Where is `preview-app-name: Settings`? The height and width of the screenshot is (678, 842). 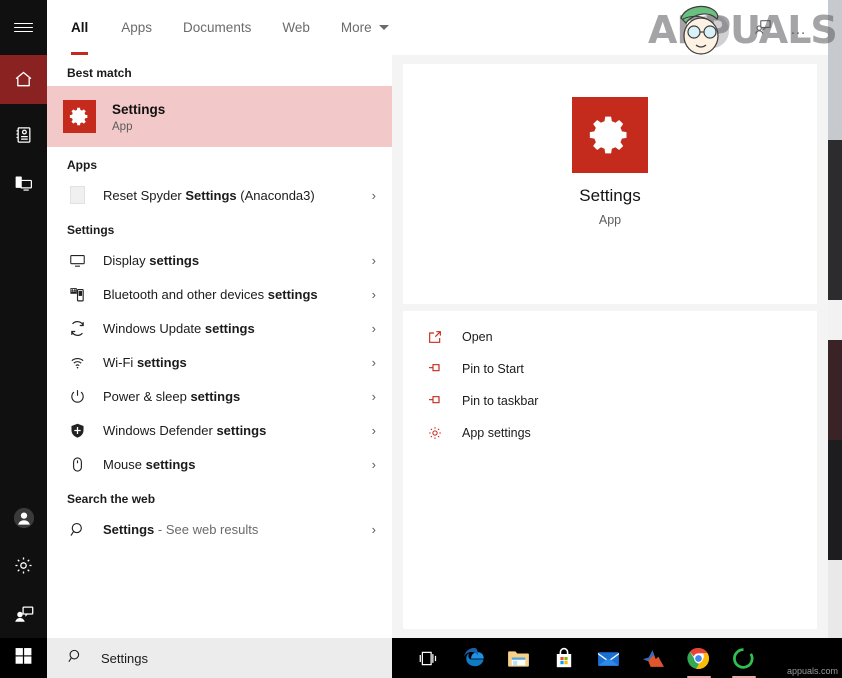
preview-app-name: Settings is located at coordinates (610, 195).